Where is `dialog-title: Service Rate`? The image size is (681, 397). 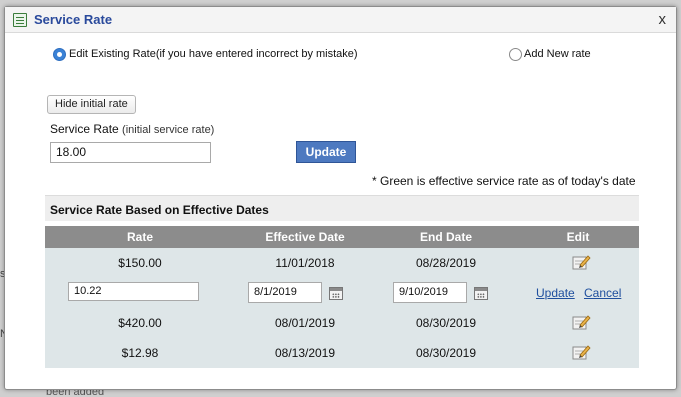
dialog-title: Service Rate is located at coordinates (73, 19).